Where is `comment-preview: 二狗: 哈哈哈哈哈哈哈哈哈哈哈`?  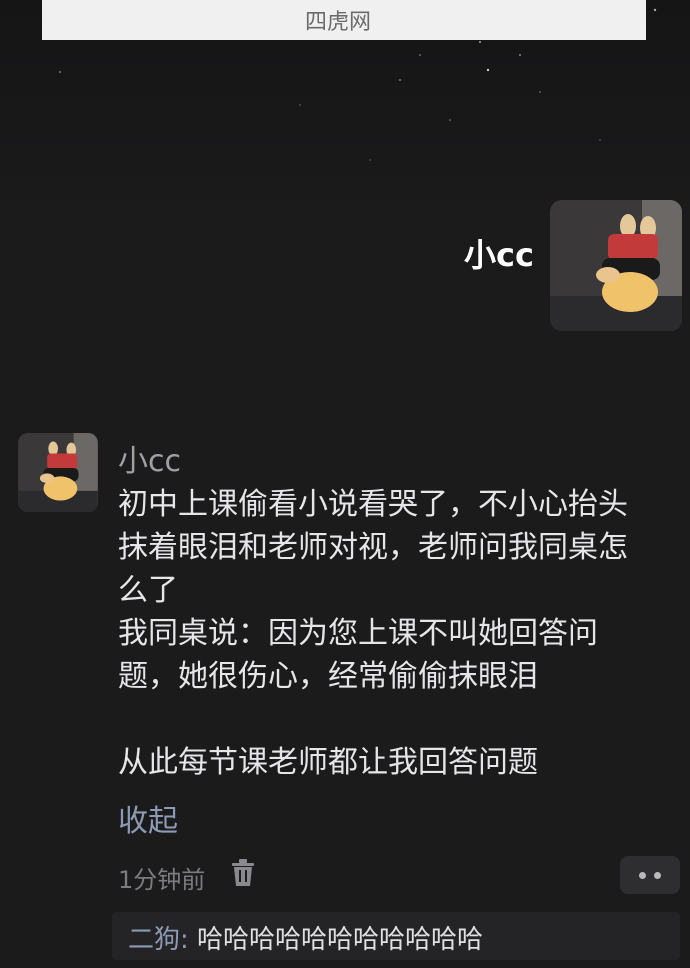 comment-preview: 二狗: 哈哈哈哈哈哈哈哈哈哈哈 is located at coordinates (396, 936).